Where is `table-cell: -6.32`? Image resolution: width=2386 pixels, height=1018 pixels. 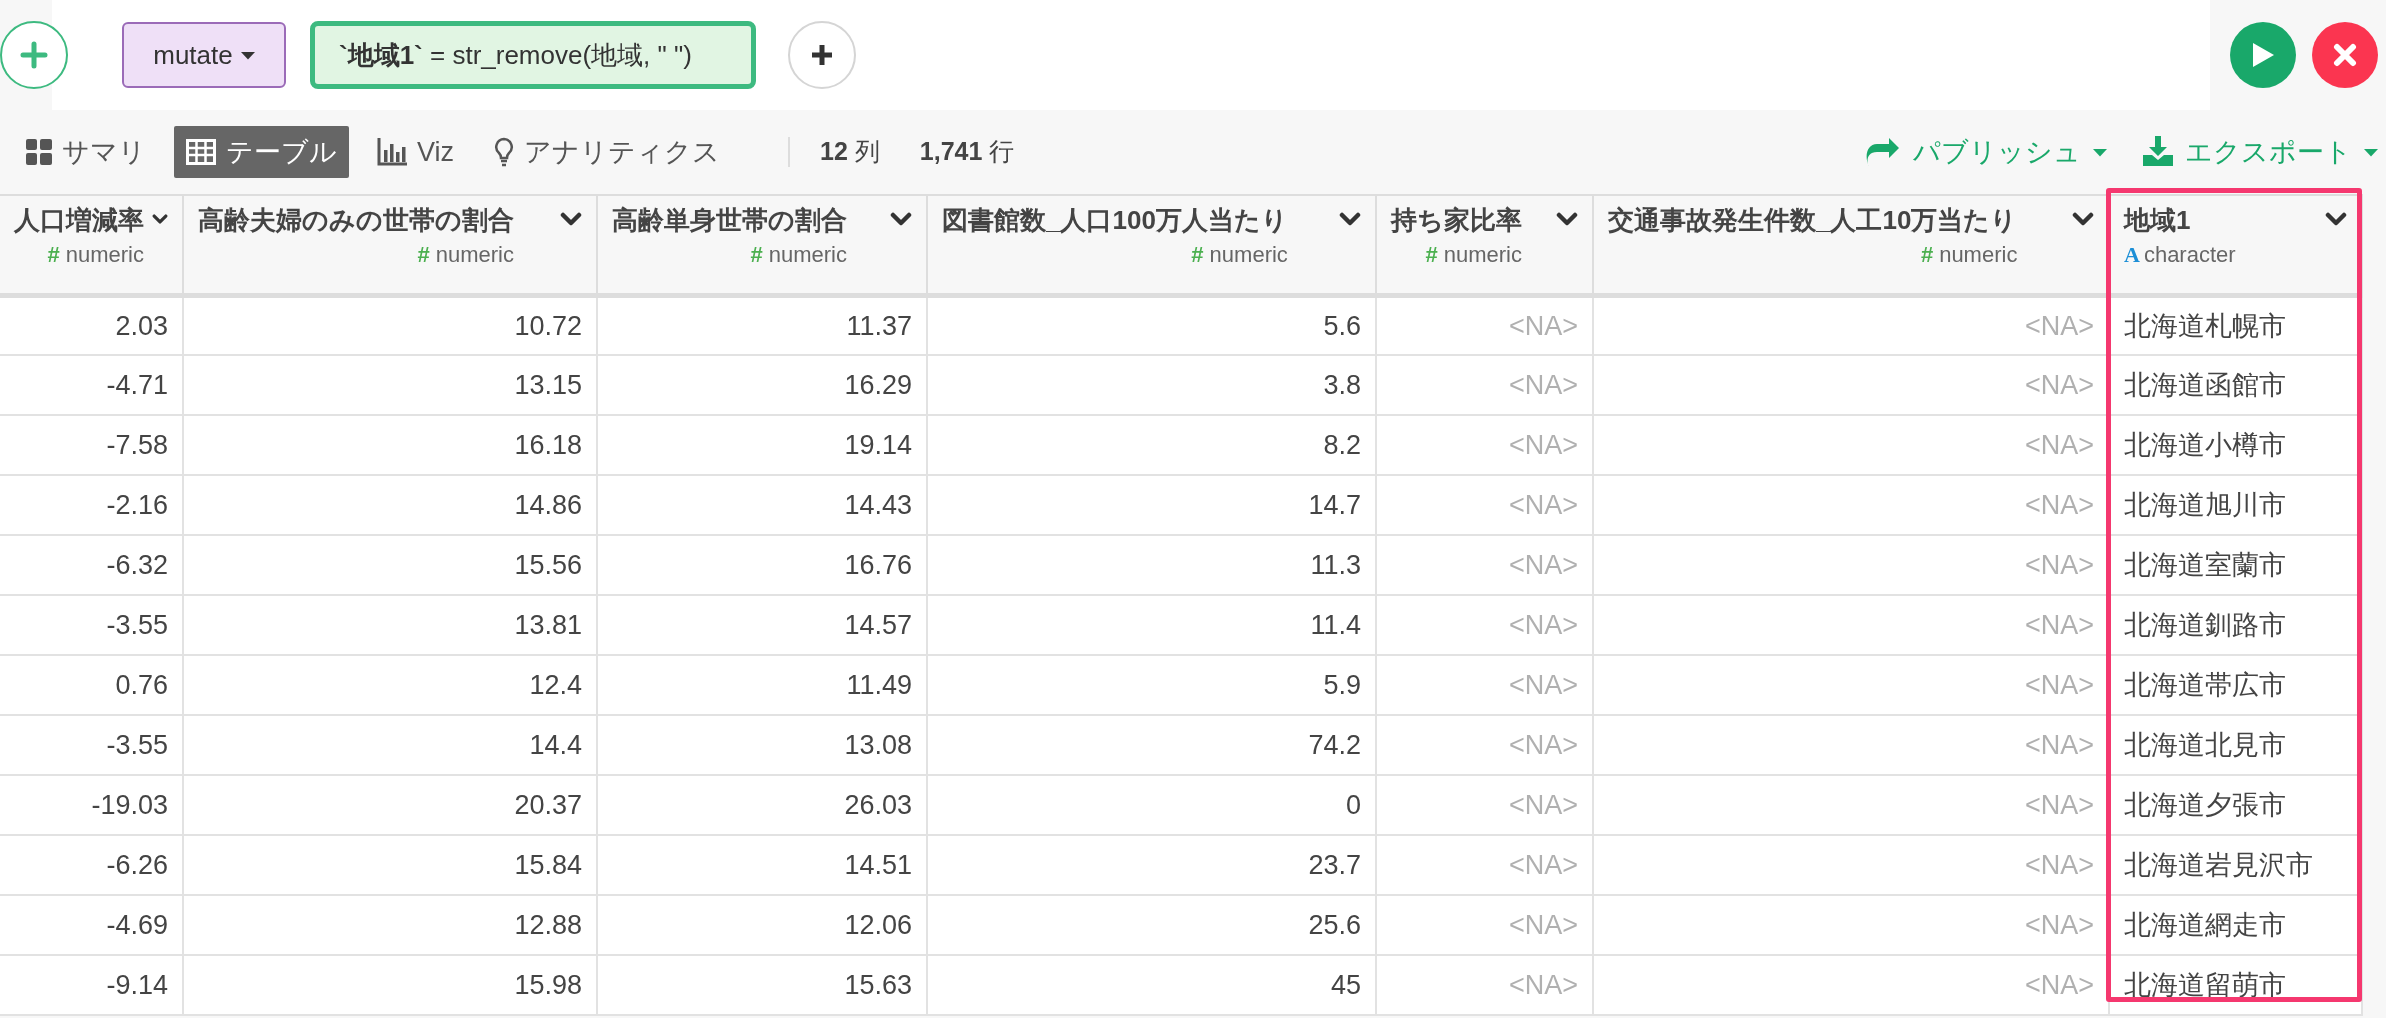
table-cell: -6.32 is located at coordinates (91, 565).